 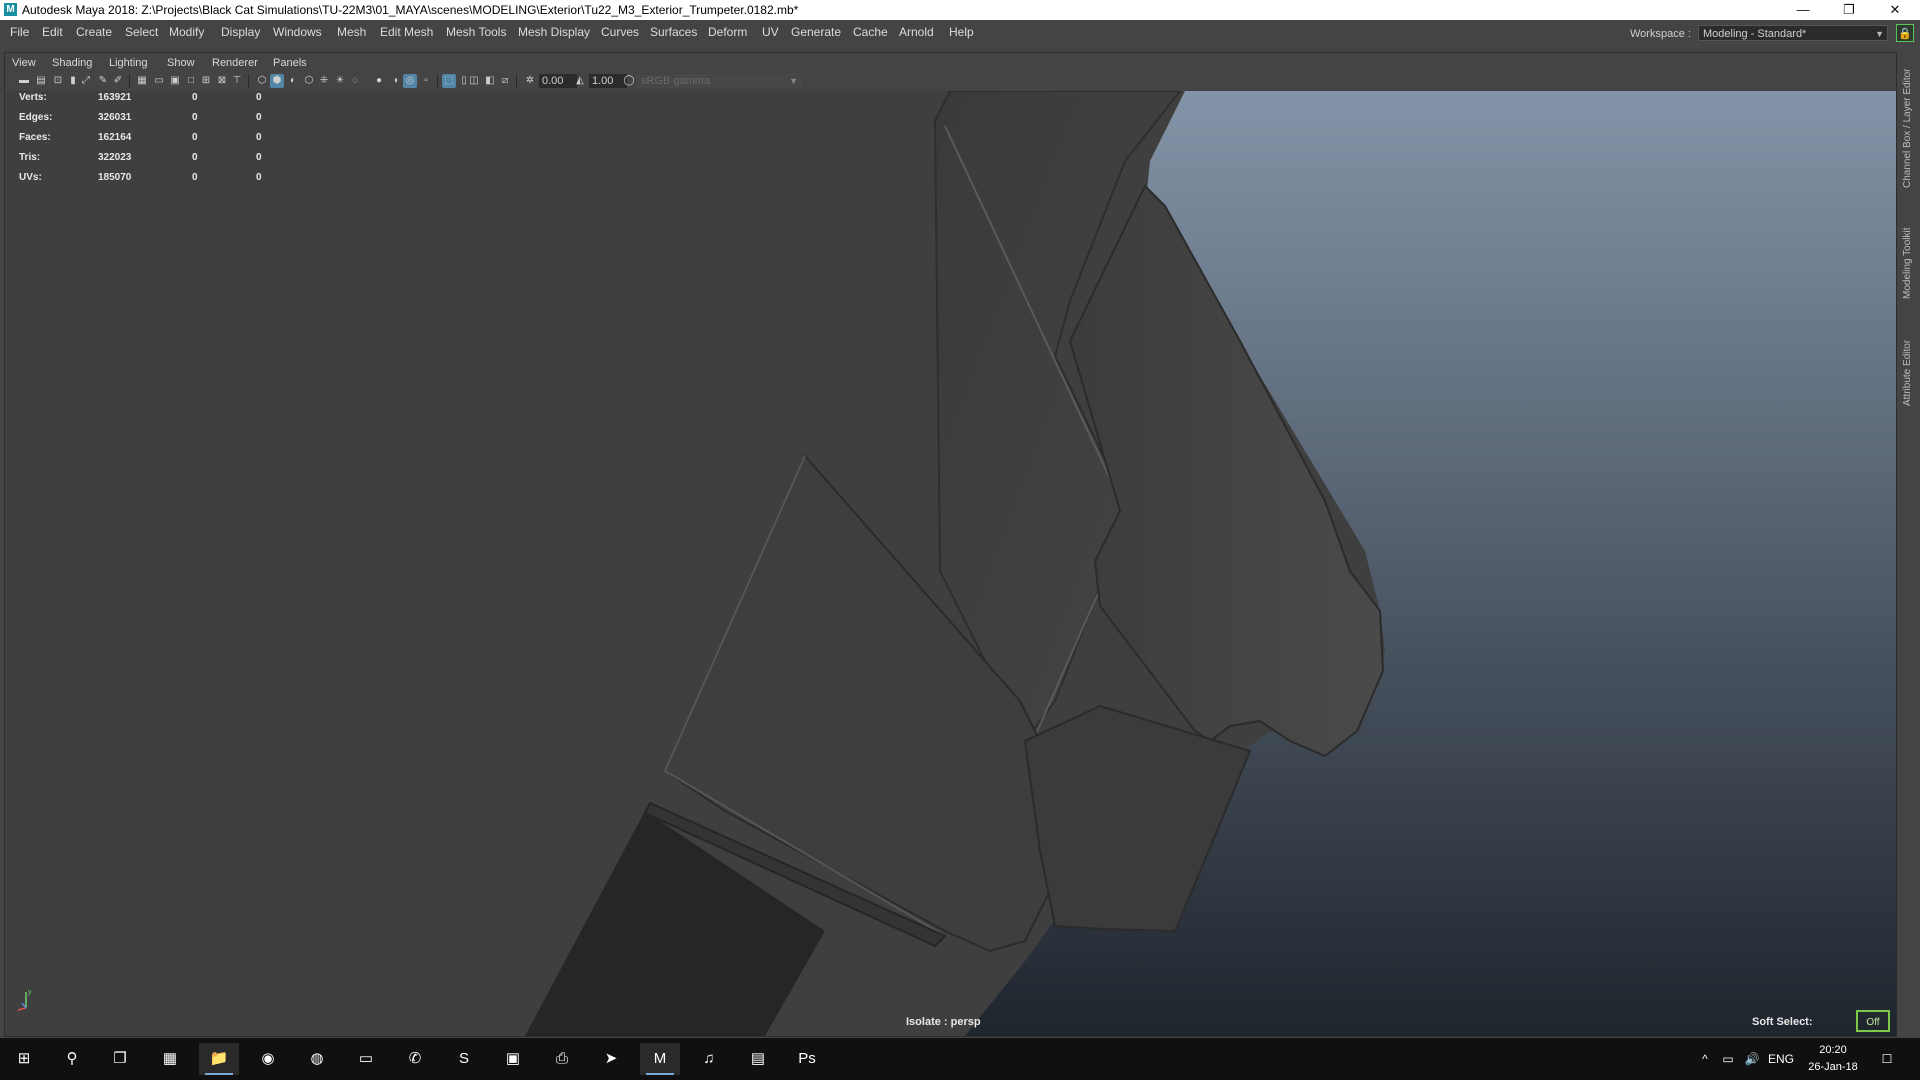 What do you see at coordinates (474, 81) in the screenshot?
I see `xray-joints-icon: ◫` at bounding box center [474, 81].